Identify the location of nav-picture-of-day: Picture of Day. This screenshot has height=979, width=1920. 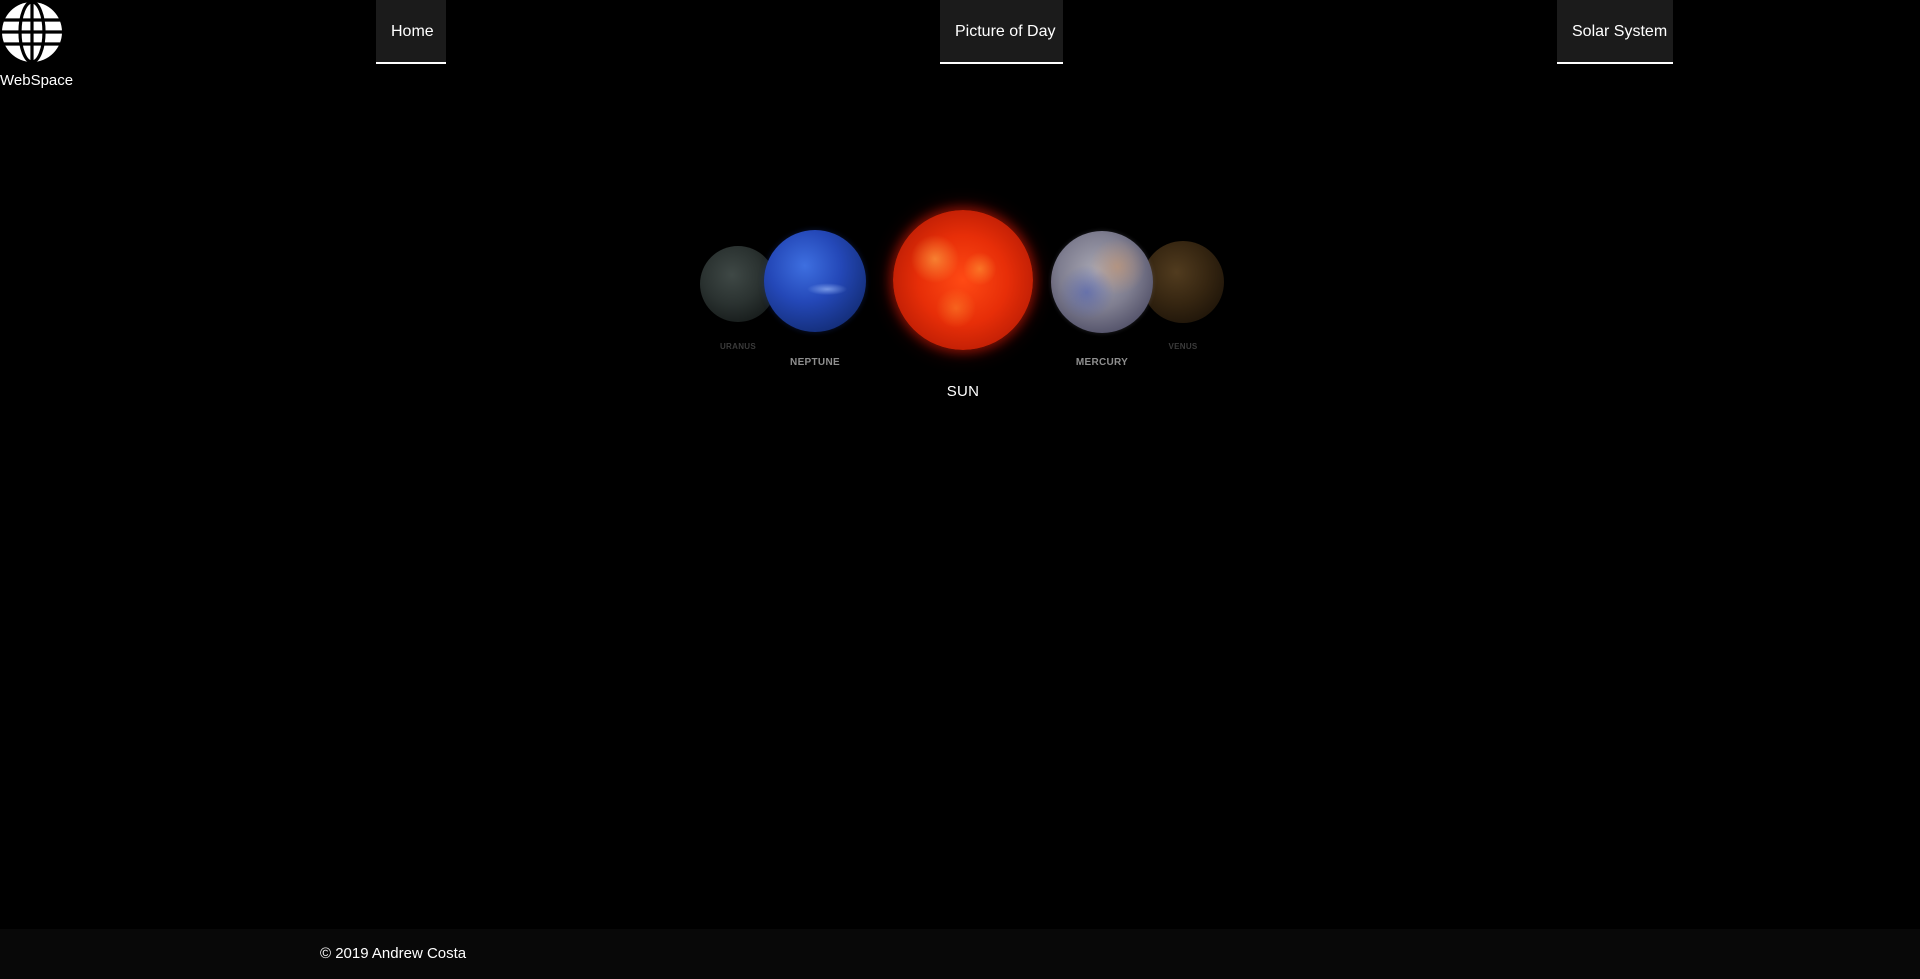
(1001, 32).